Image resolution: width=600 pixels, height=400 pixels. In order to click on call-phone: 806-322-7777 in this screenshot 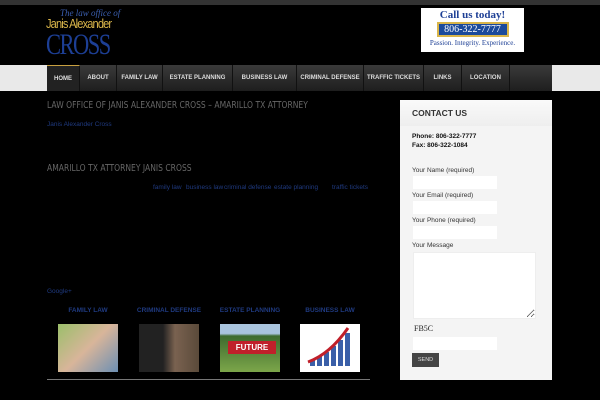, I will do `click(472, 29)`.